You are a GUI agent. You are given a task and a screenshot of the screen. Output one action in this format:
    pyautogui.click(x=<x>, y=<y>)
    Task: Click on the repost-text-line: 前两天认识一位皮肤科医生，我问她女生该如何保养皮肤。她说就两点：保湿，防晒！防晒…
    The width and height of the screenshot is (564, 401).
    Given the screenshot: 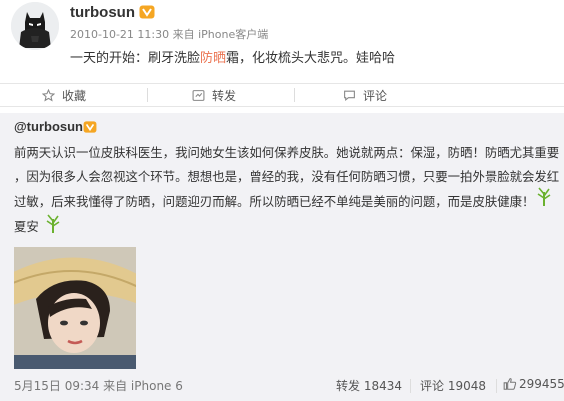 What is the action you would take?
    pyautogui.click(x=287, y=152)
    